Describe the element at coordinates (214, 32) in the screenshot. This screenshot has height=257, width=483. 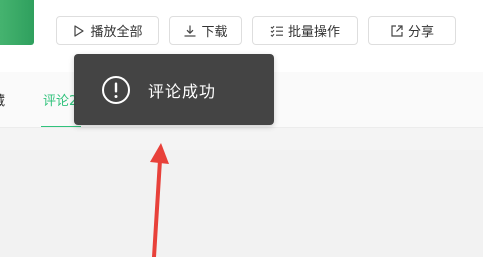
I see `download-label: 下载` at that location.